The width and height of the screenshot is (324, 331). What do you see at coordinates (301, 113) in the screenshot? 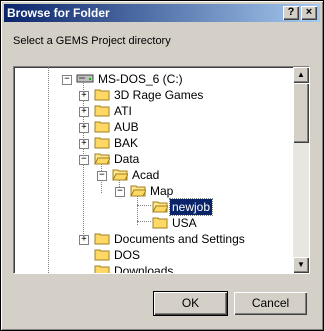
I see `scroll-thumb` at bounding box center [301, 113].